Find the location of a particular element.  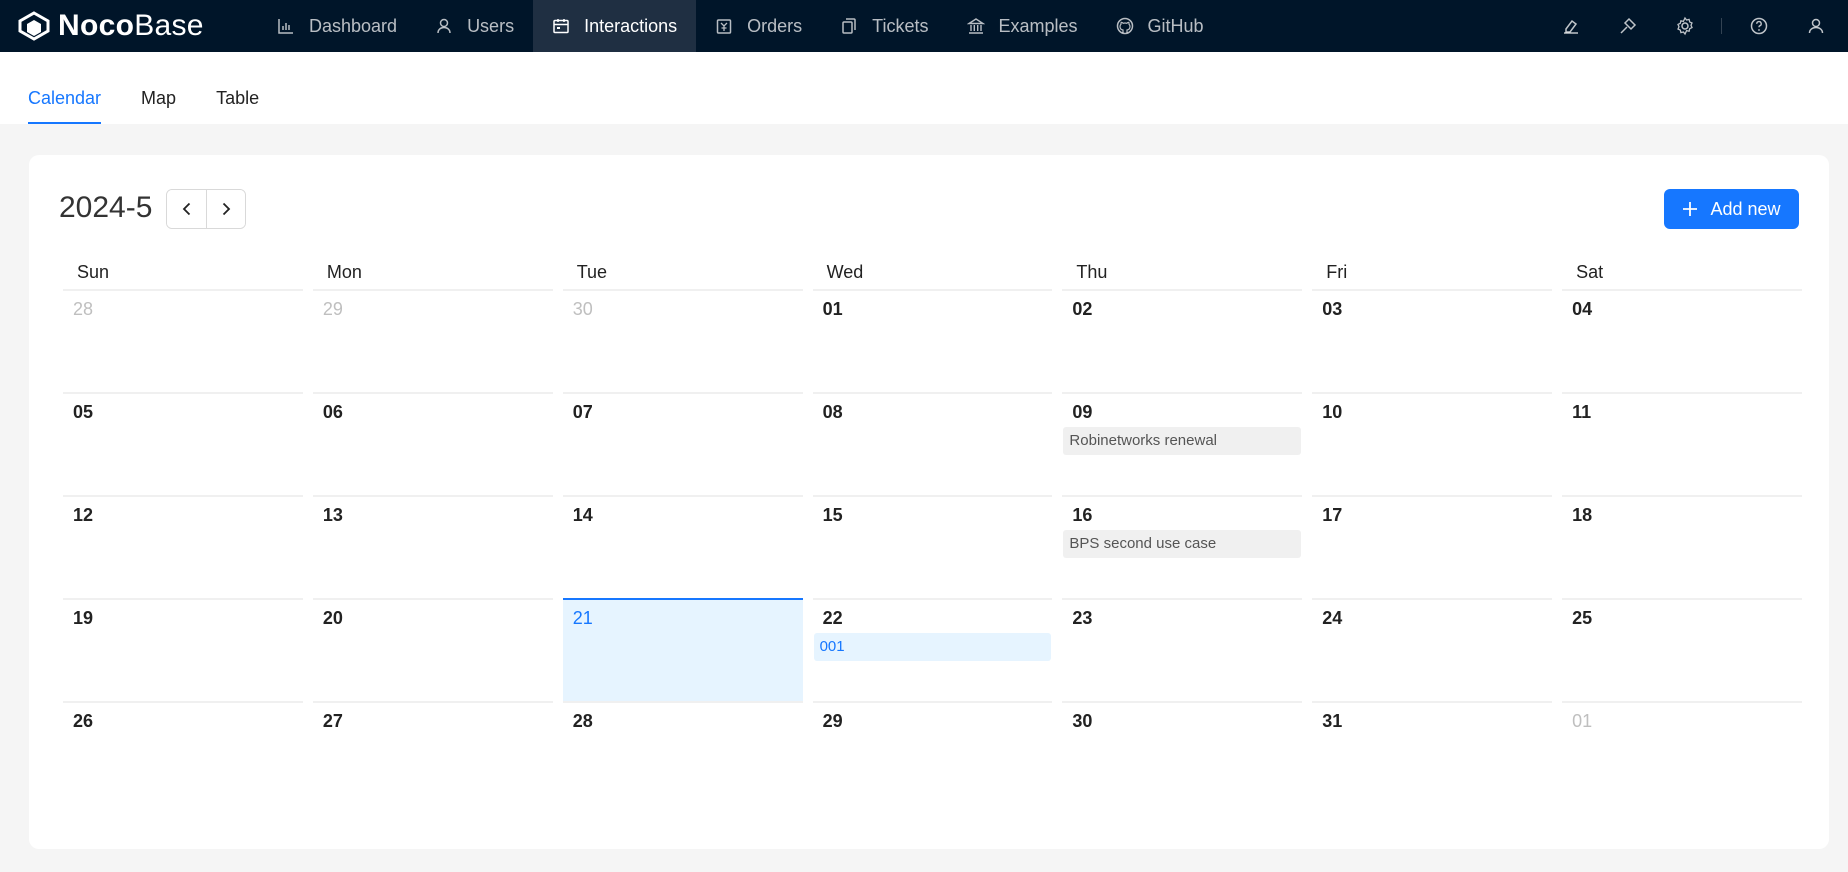

bank-icon is located at coordinates (975, 26).